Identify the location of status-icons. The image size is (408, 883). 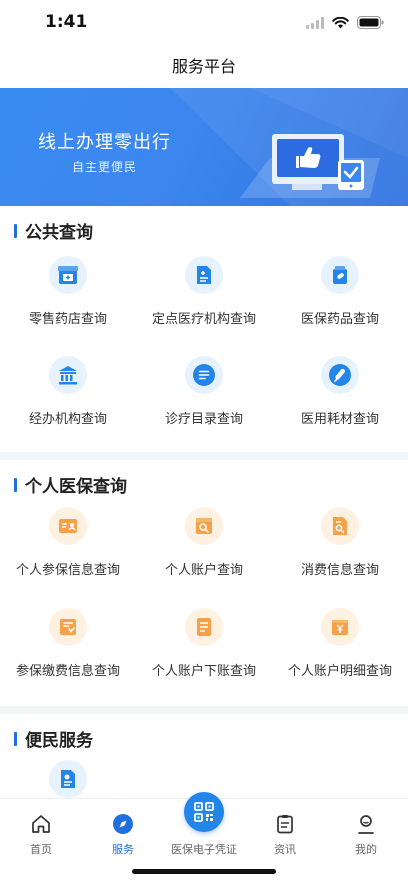
(345, 22).